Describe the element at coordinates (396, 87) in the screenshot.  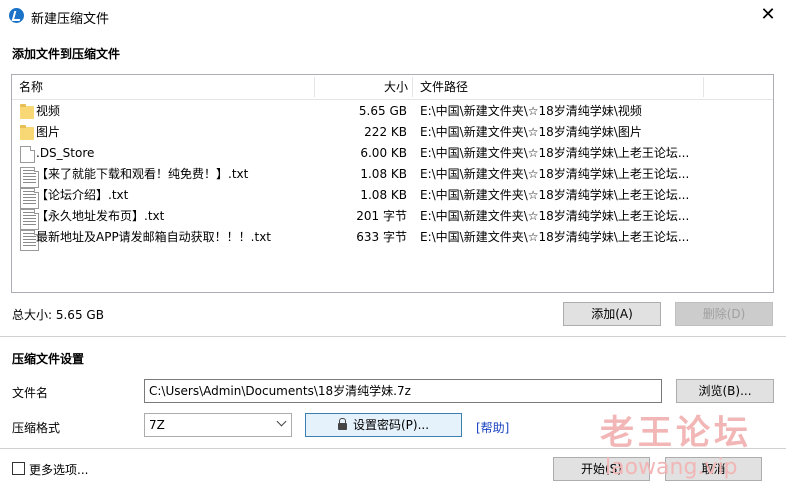
I see `column-header-size: 大小` at that location.